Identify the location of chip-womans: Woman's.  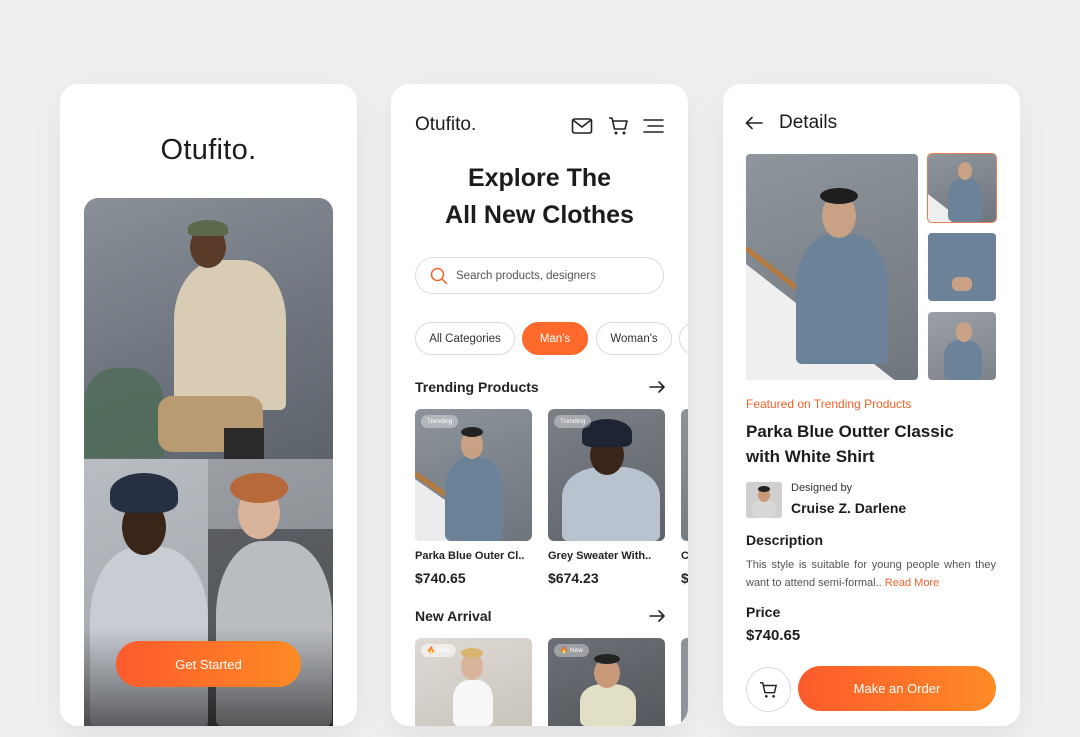
(634, 338).